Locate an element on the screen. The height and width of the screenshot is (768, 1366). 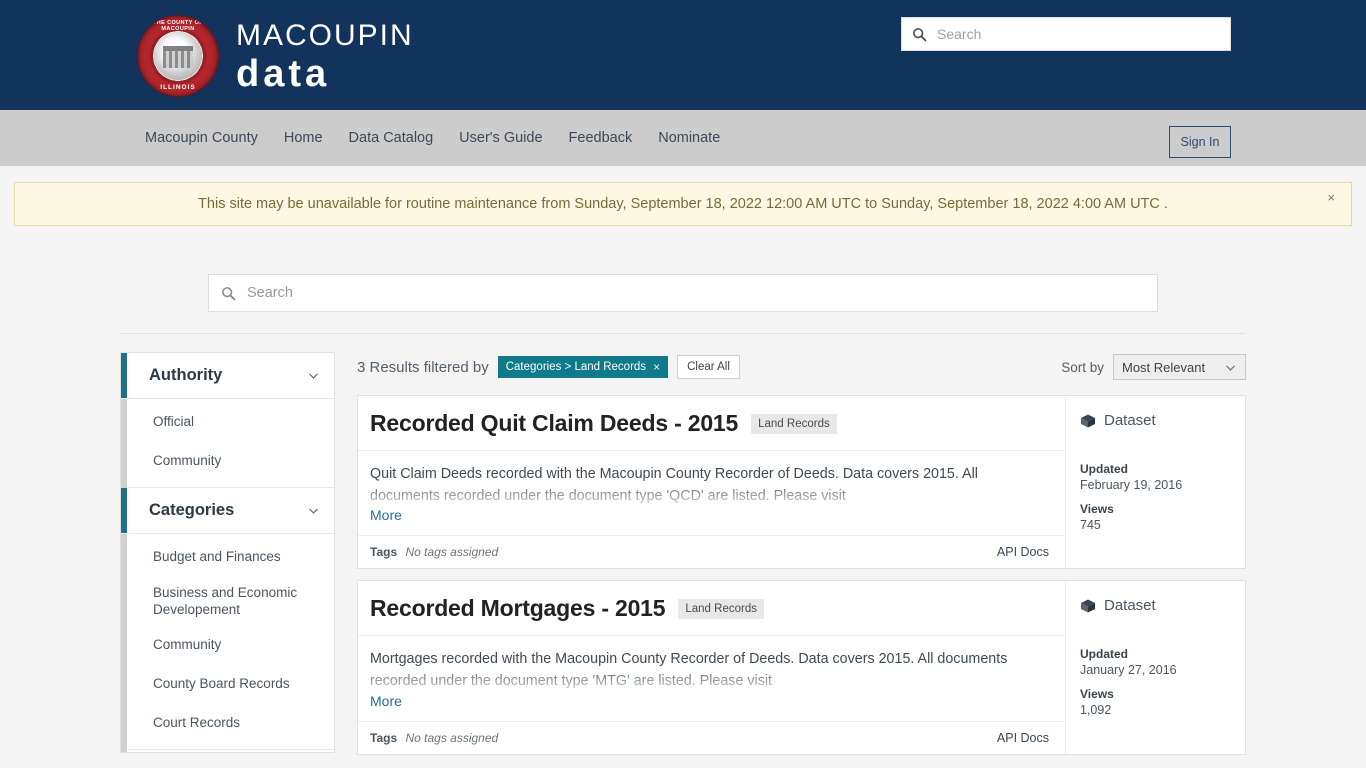
nav-item-macoupin-county: Macoupin County is located at coordinates (201, 138).